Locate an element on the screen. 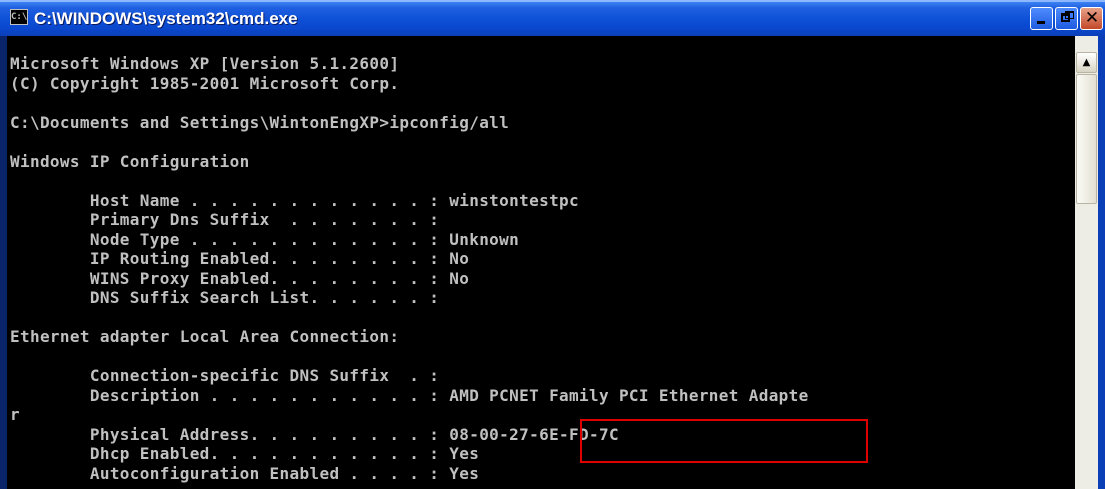 Image resolution: width=1105 pixels, height=489 pixels. scroll-thumb is located at coordinates (1086, 139).